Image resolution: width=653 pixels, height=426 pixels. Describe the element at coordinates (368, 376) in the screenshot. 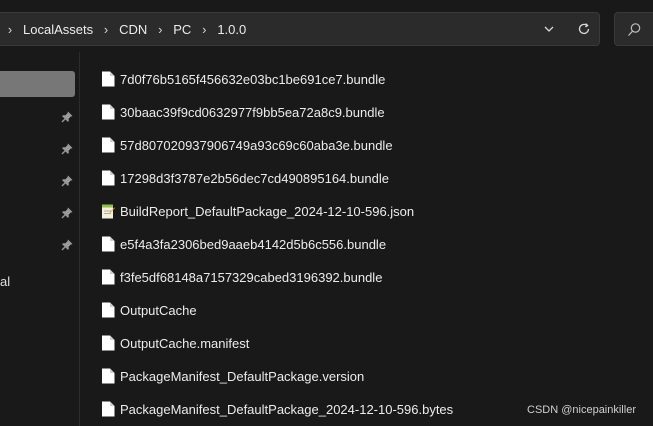

I see `file-row: PackageManifest_DefaultPackage.version` at that location.